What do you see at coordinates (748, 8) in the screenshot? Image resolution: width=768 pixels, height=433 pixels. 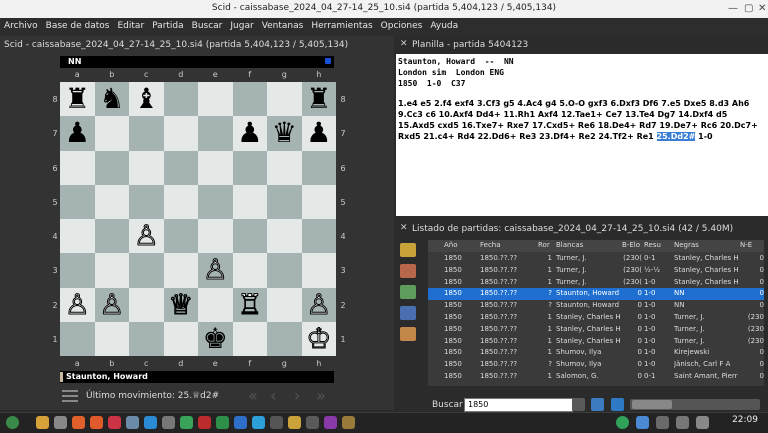 I see `maximize-icon: ▢` at bounding box center [748, 8].